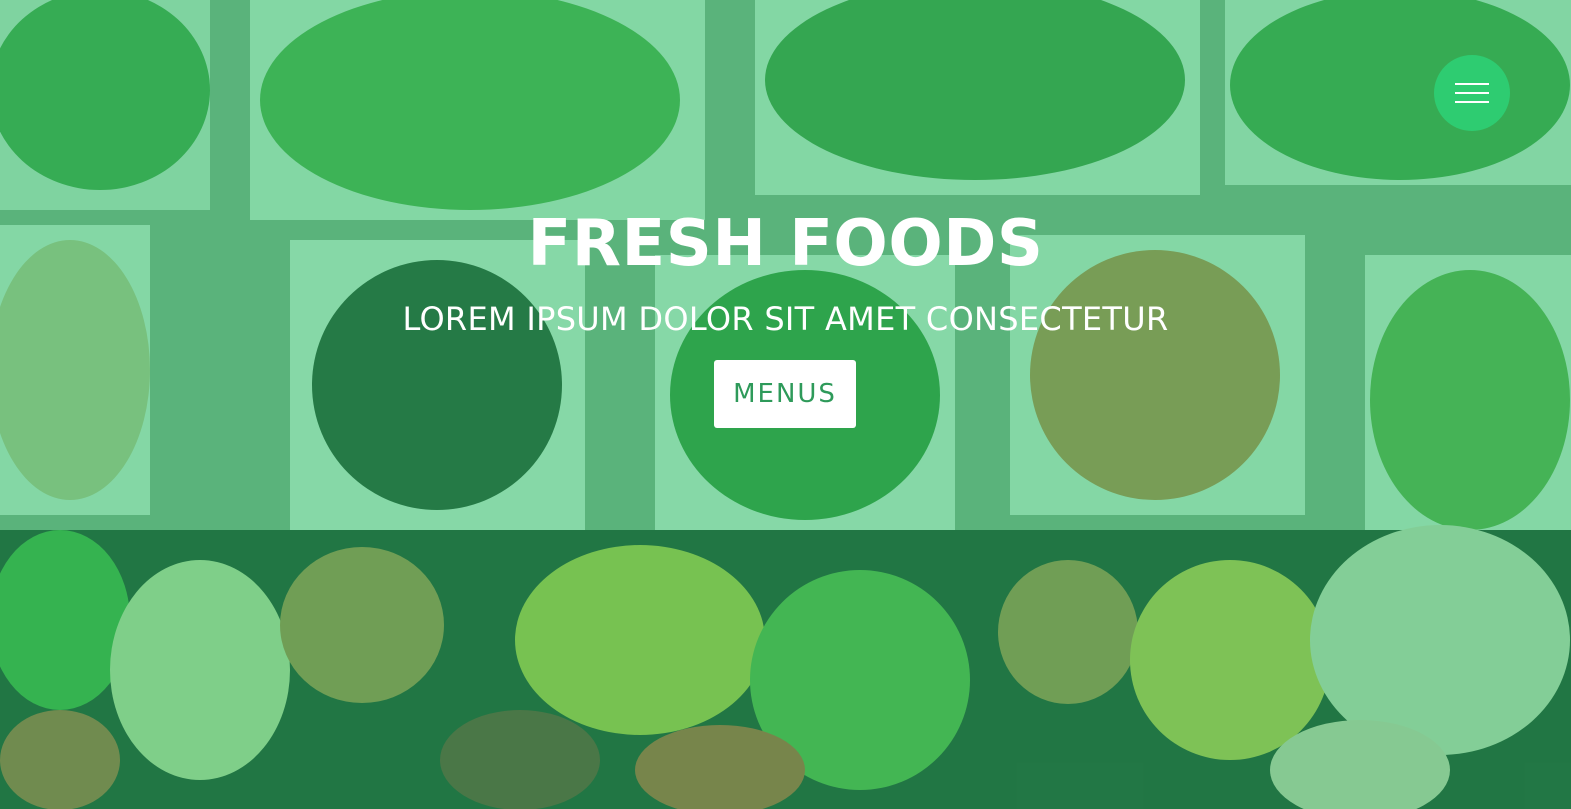 The width and height of the screenshot is (1571, 809). Describe the element at coordinates (785, 394) in the screenshot. I see `menus-button: MENUS` at that location.